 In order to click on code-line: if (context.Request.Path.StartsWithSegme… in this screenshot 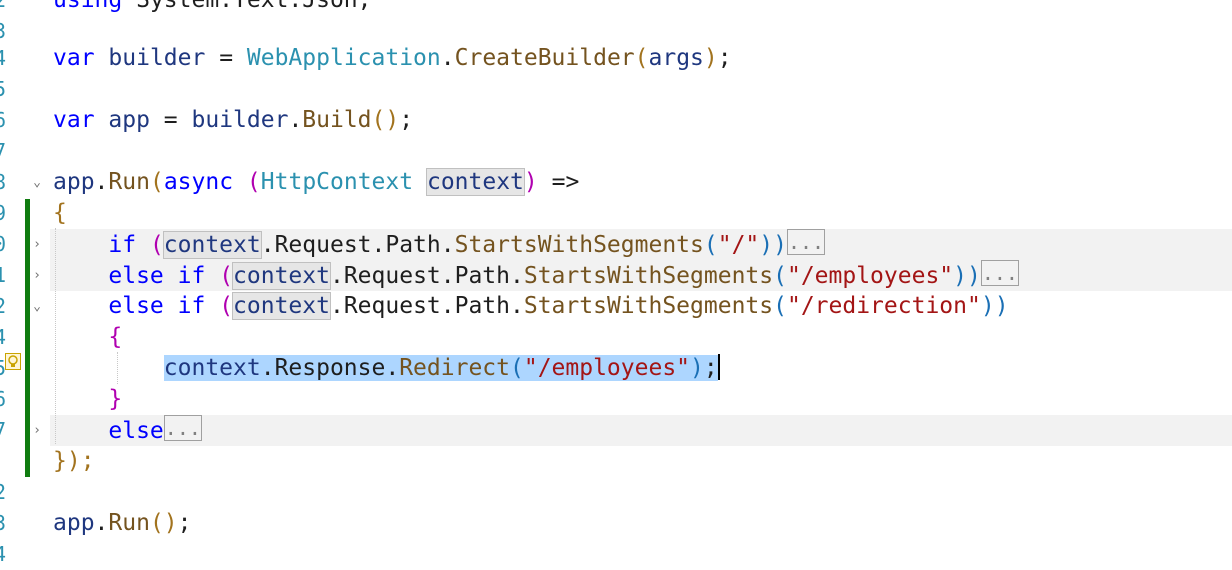, I will do `click(439, 244)`.